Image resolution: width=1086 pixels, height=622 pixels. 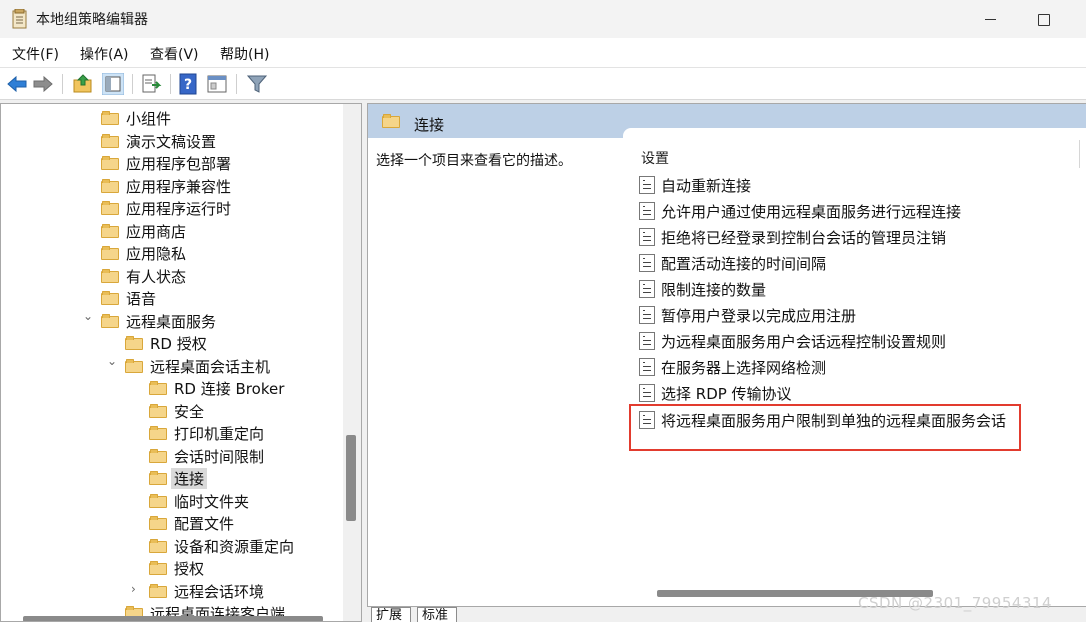 I want to click on policy-item: 限制连接的数量, so click(x=702, y=289).